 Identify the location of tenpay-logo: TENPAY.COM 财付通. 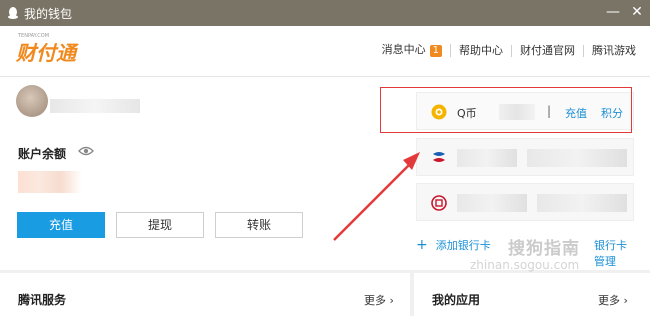
(46, 49).